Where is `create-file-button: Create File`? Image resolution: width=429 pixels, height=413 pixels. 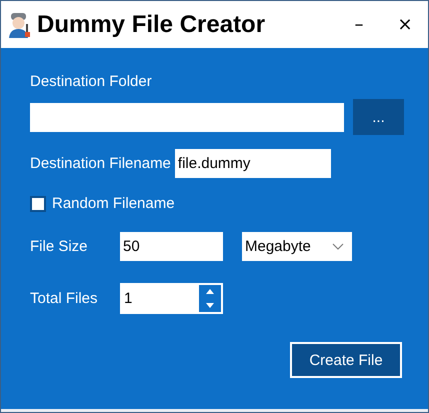
create-file-button: Create File is located at coordinates (346, 360).